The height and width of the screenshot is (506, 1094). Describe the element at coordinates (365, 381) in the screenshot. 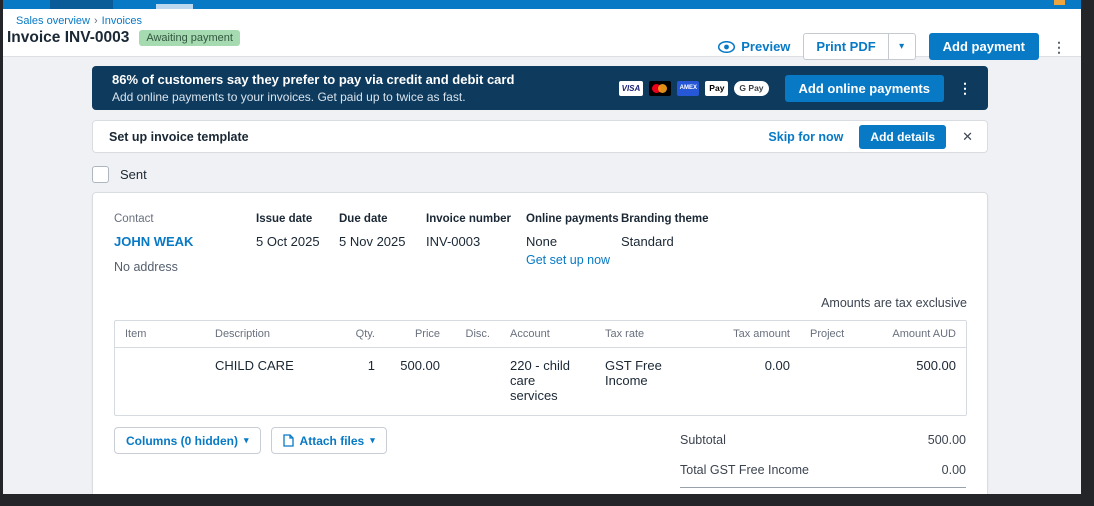

I see `cell-qty: 1` at that location.